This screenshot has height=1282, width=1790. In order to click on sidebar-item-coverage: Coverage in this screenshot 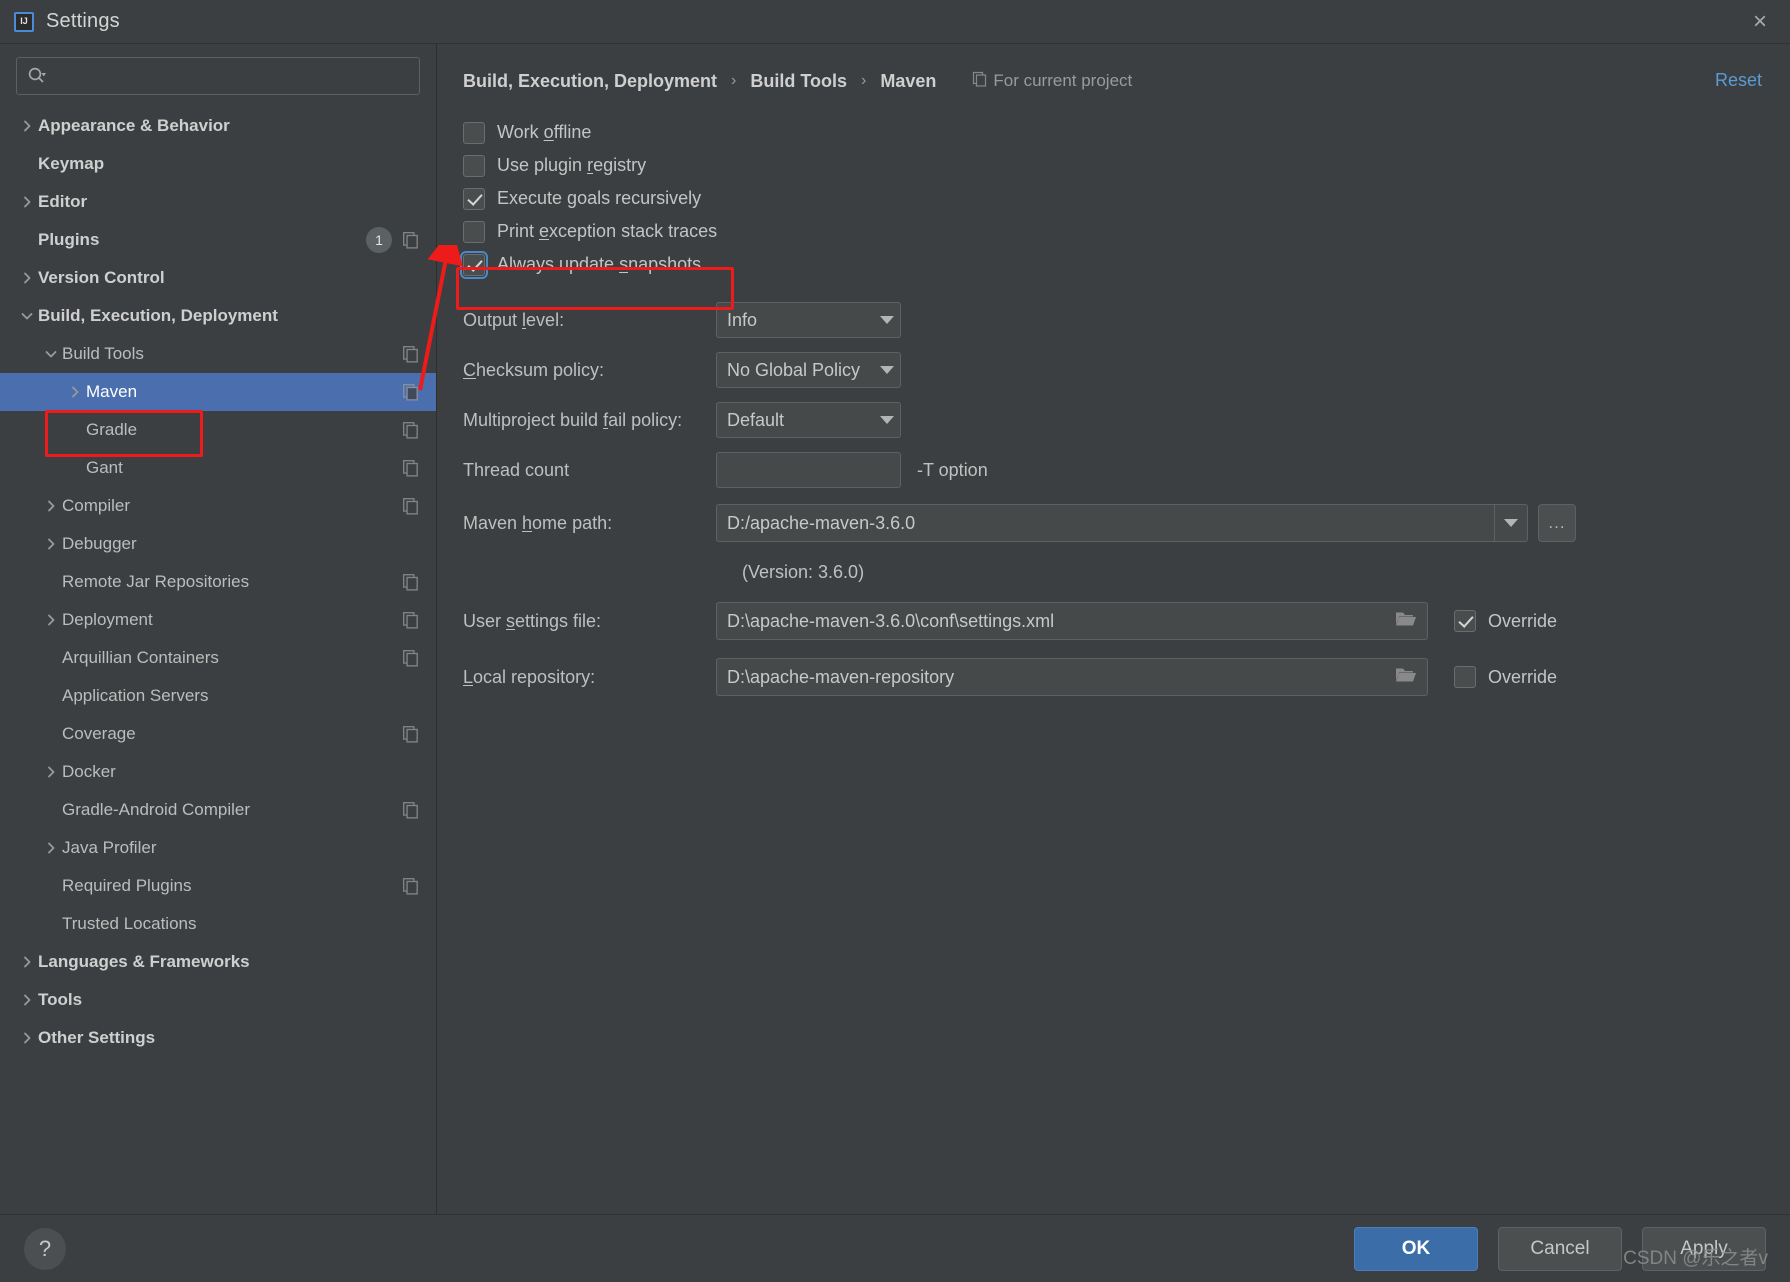, I will do `click(218, 734)`.